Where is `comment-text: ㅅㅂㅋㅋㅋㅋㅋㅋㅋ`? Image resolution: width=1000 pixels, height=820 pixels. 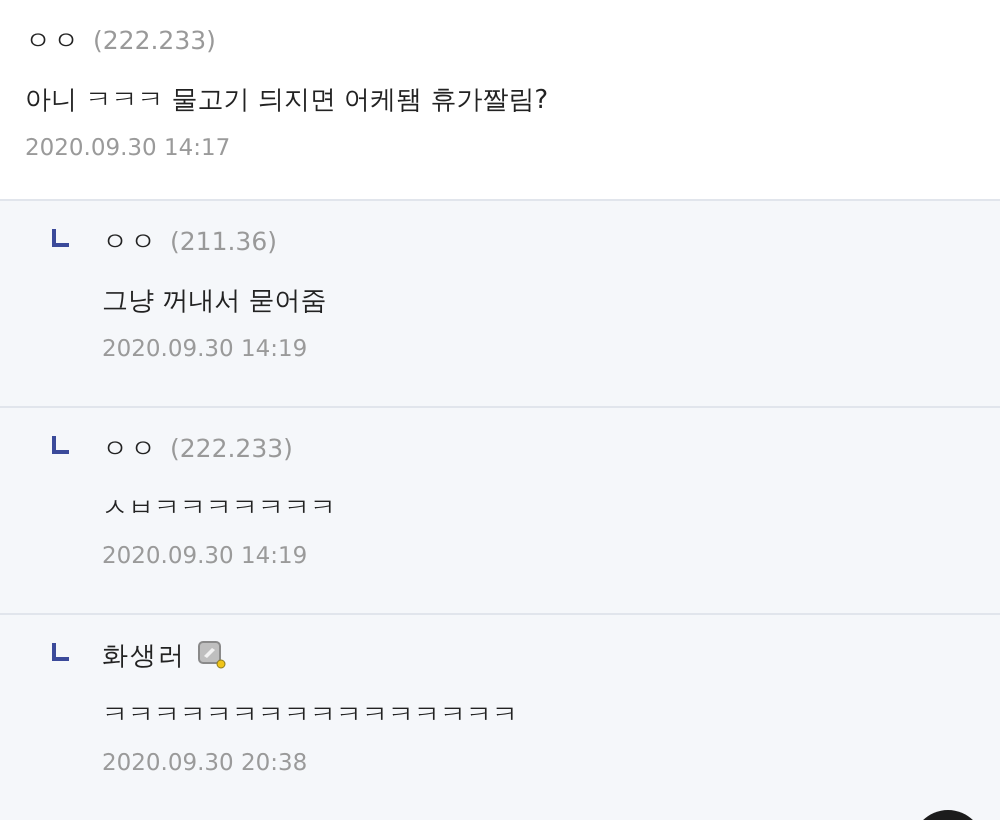
comment-text: ㅅㅂㅋㅋㅋㅋㅋㅋㅋ is located at coordinates (219, 508).